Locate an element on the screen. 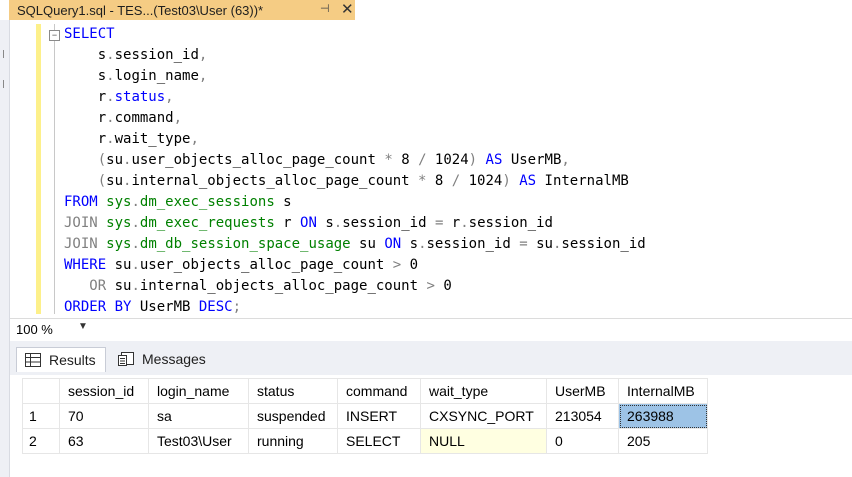 The width and height of the screenshot is (852, 477). cell-command: SELECT is located at coordinates (379, 441).